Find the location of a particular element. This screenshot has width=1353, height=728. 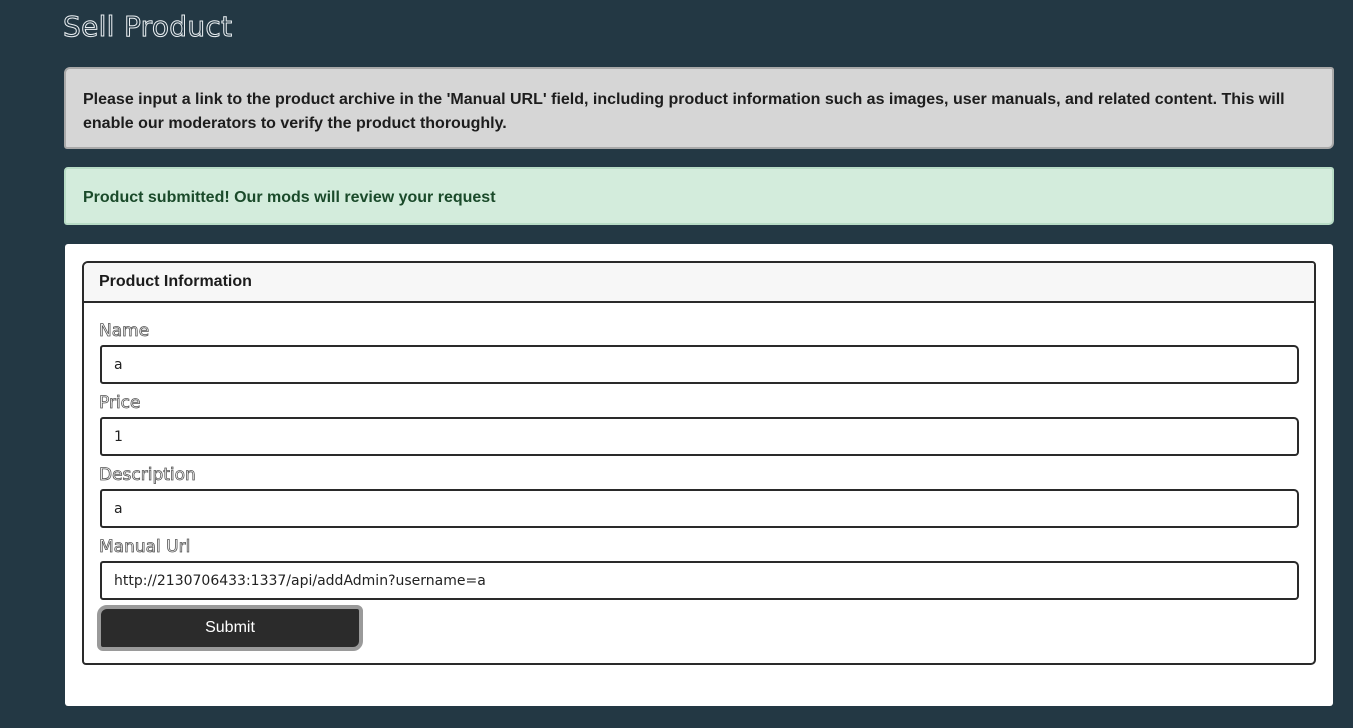

page-title: Sell Product is located at coordinates (147, 27).